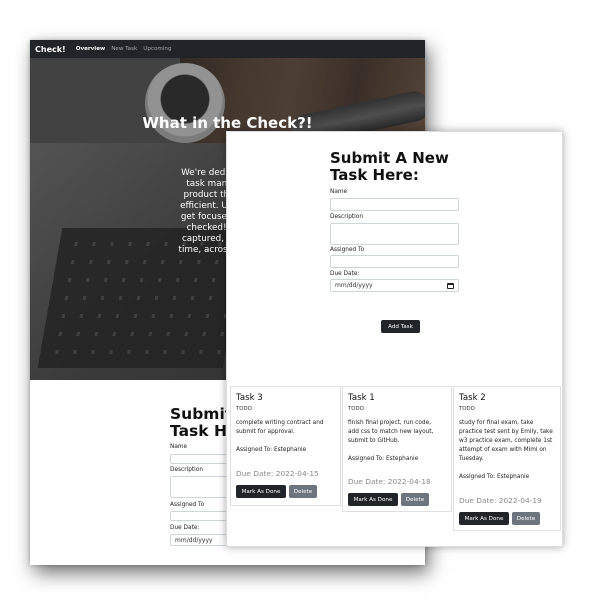  Describe the element at coordinates (187, 505) in the screenshot. I see `background-assigned-label: Assigned To` at that location.